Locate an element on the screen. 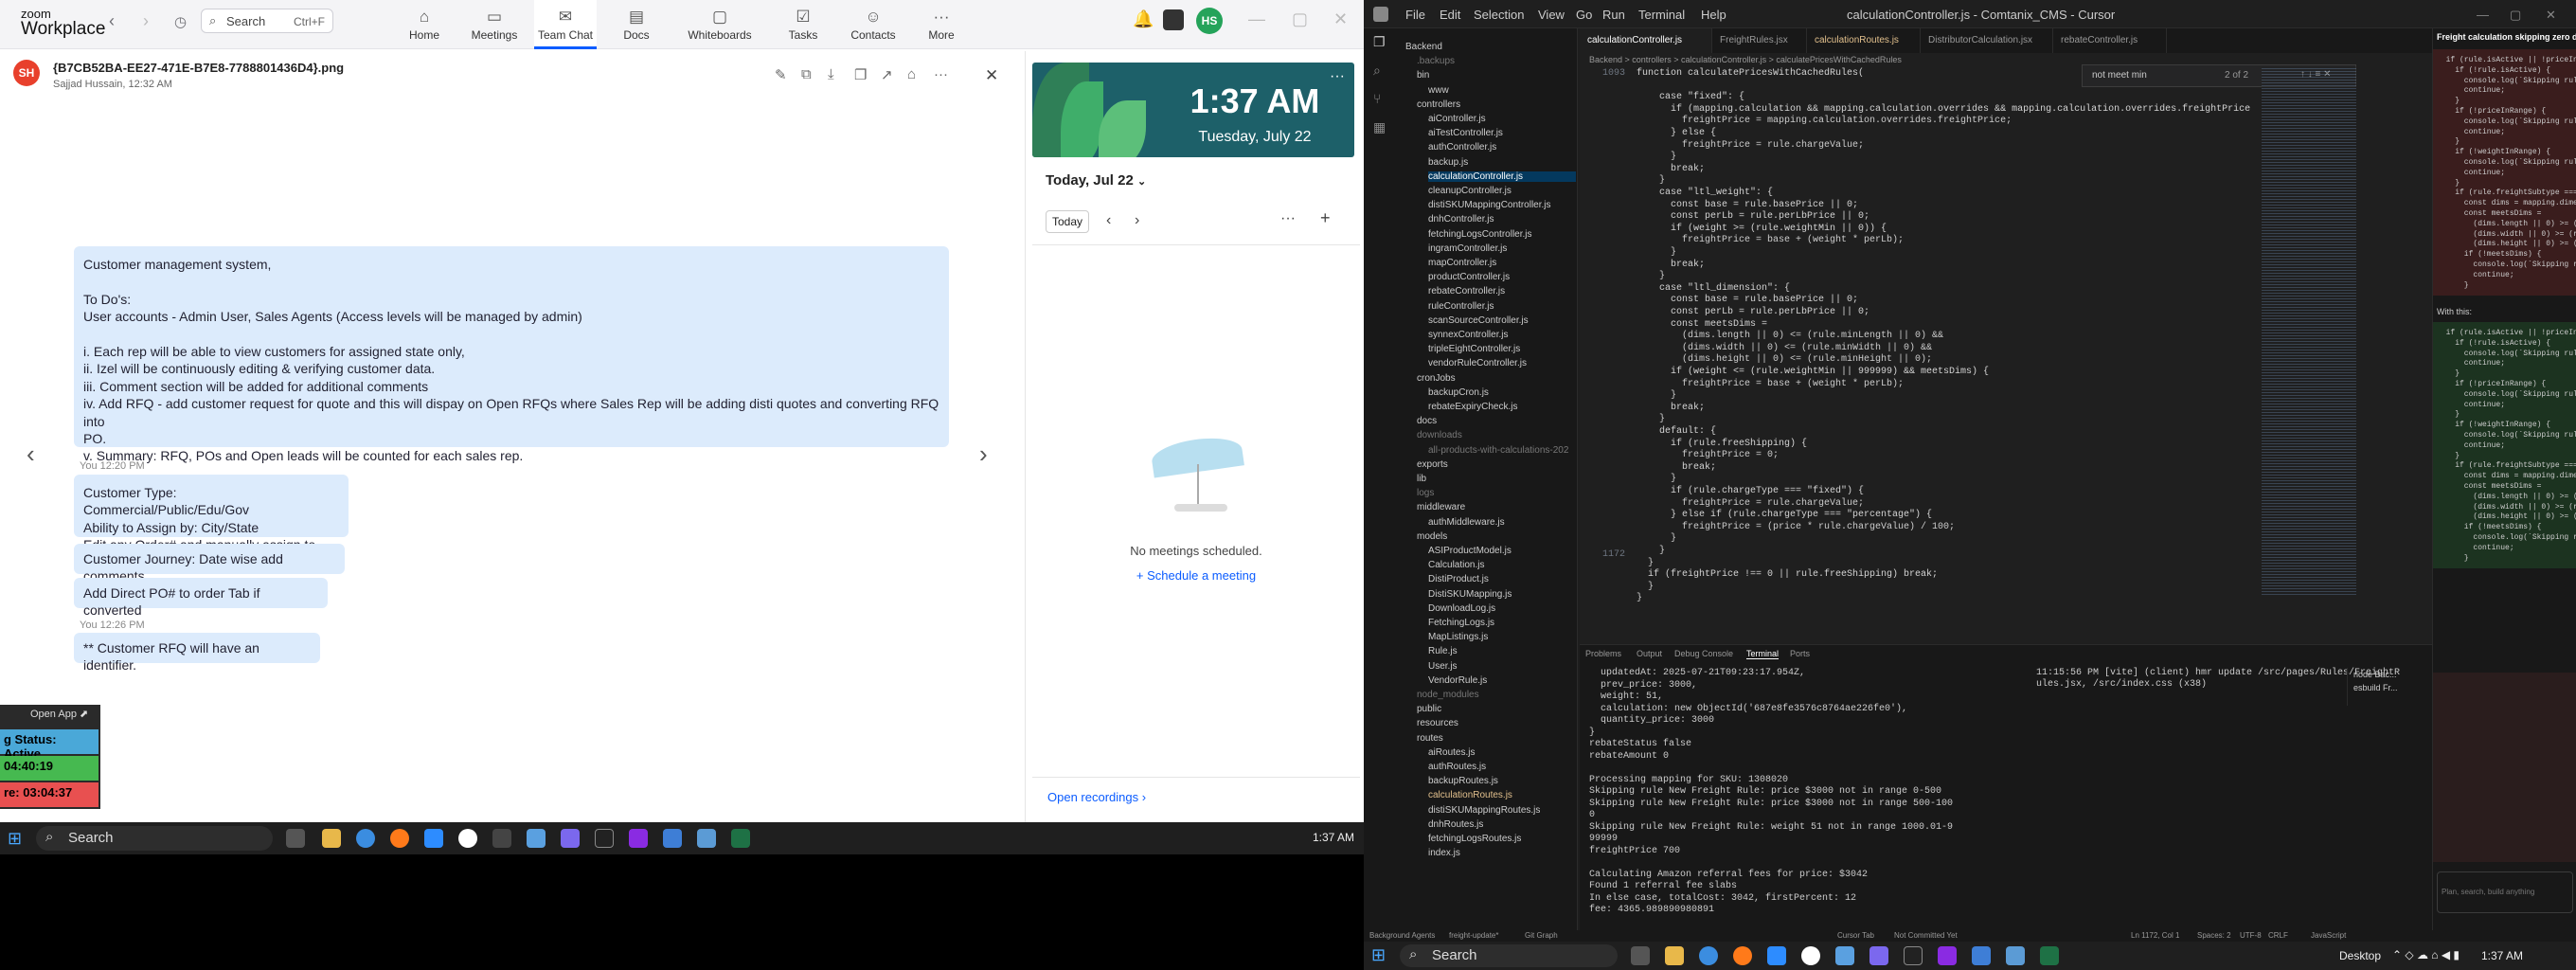  explorer-item: Calculation.js is located at coordinates (1502, 565).